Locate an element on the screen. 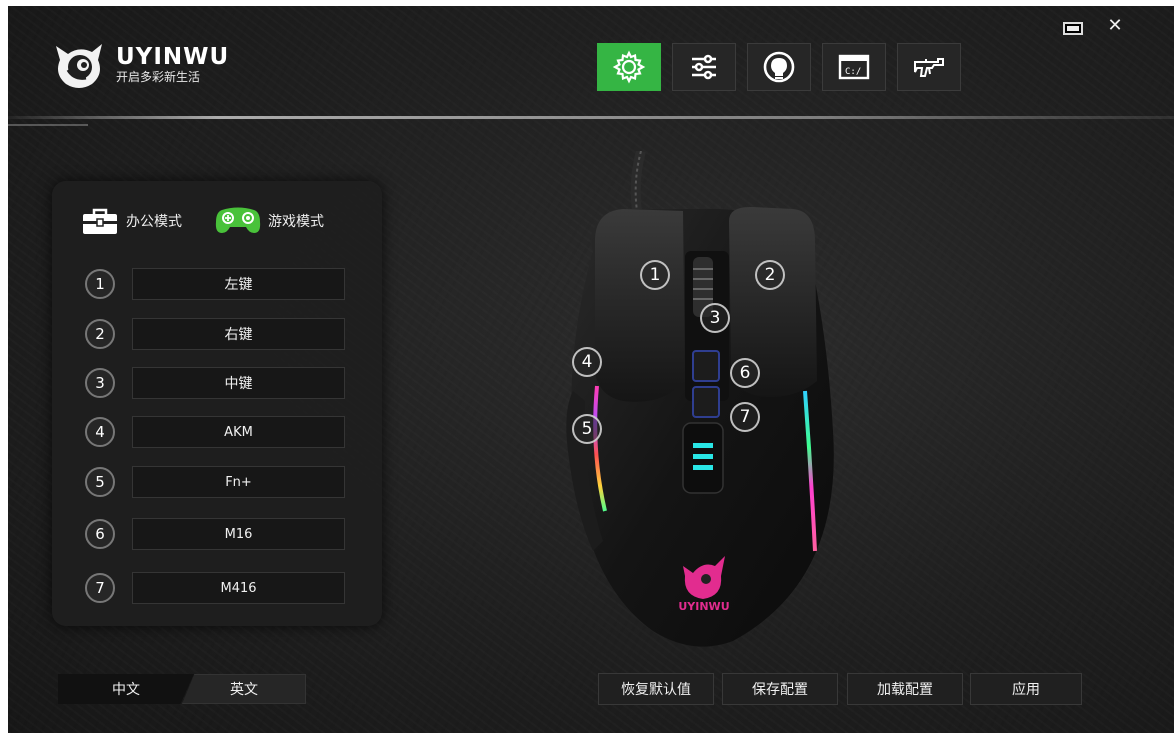  minimize-button is located at coordinates (1072, 26).